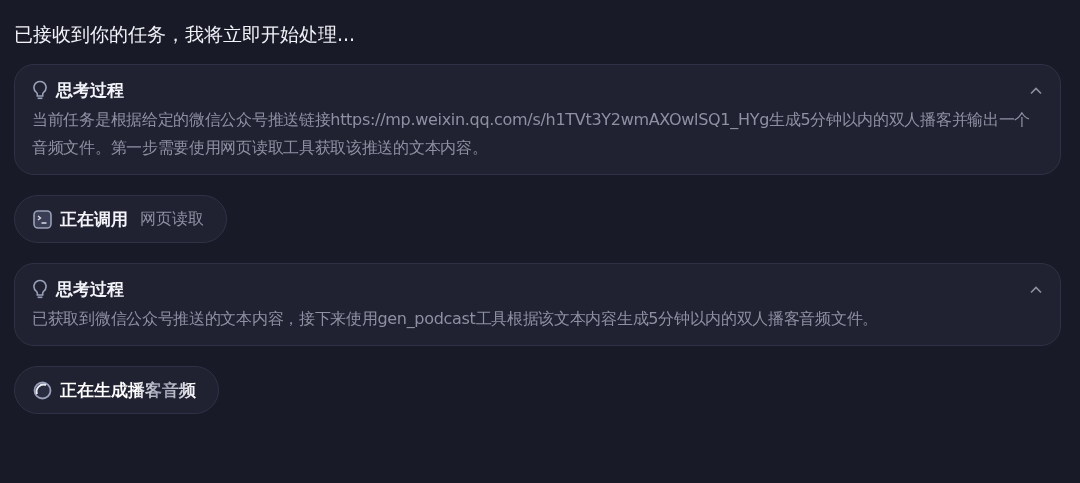  I want to click on terminal-icon, so click(42, 219).